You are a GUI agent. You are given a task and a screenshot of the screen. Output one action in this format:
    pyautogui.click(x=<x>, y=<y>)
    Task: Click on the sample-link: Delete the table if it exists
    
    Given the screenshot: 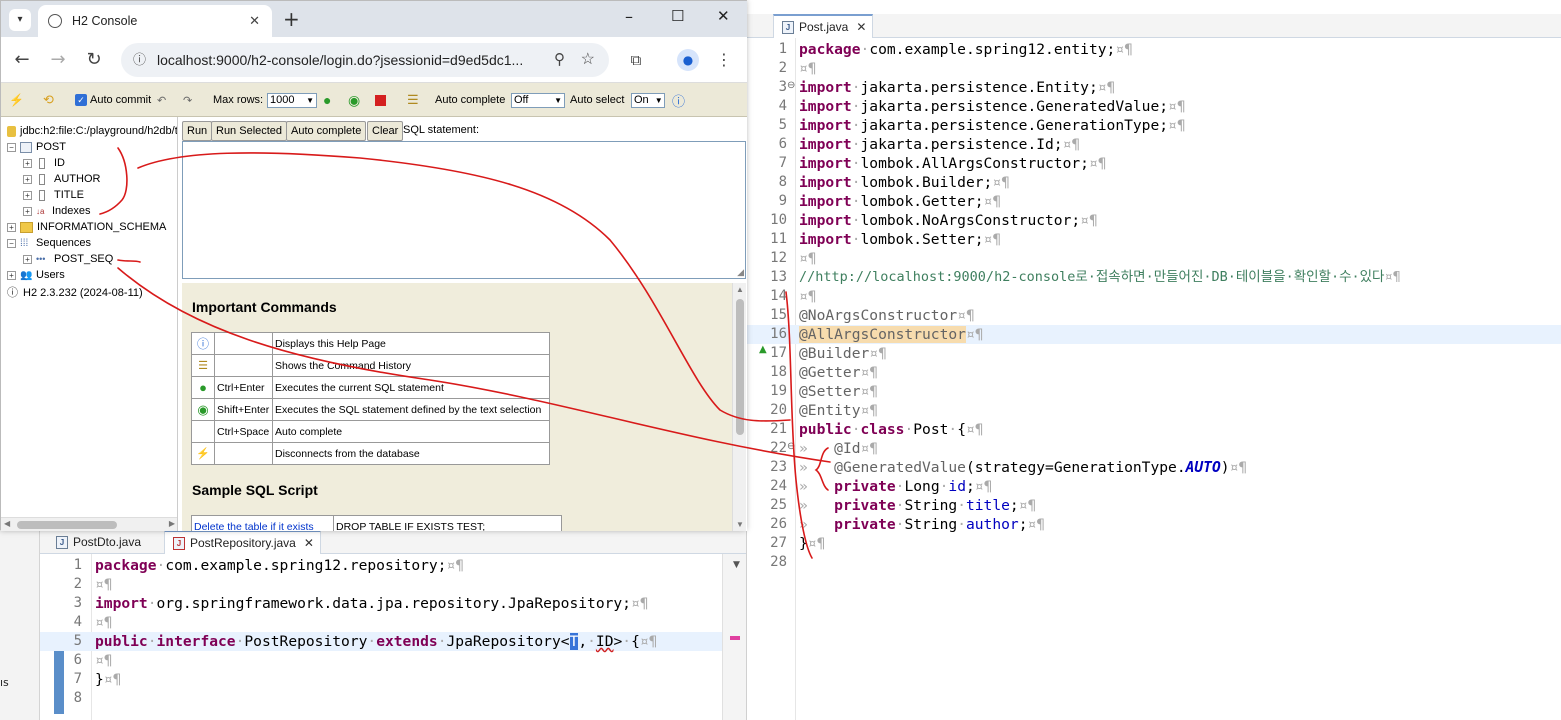 What is the action you would take?
    pyautogui.click(x=262, y=523)
    